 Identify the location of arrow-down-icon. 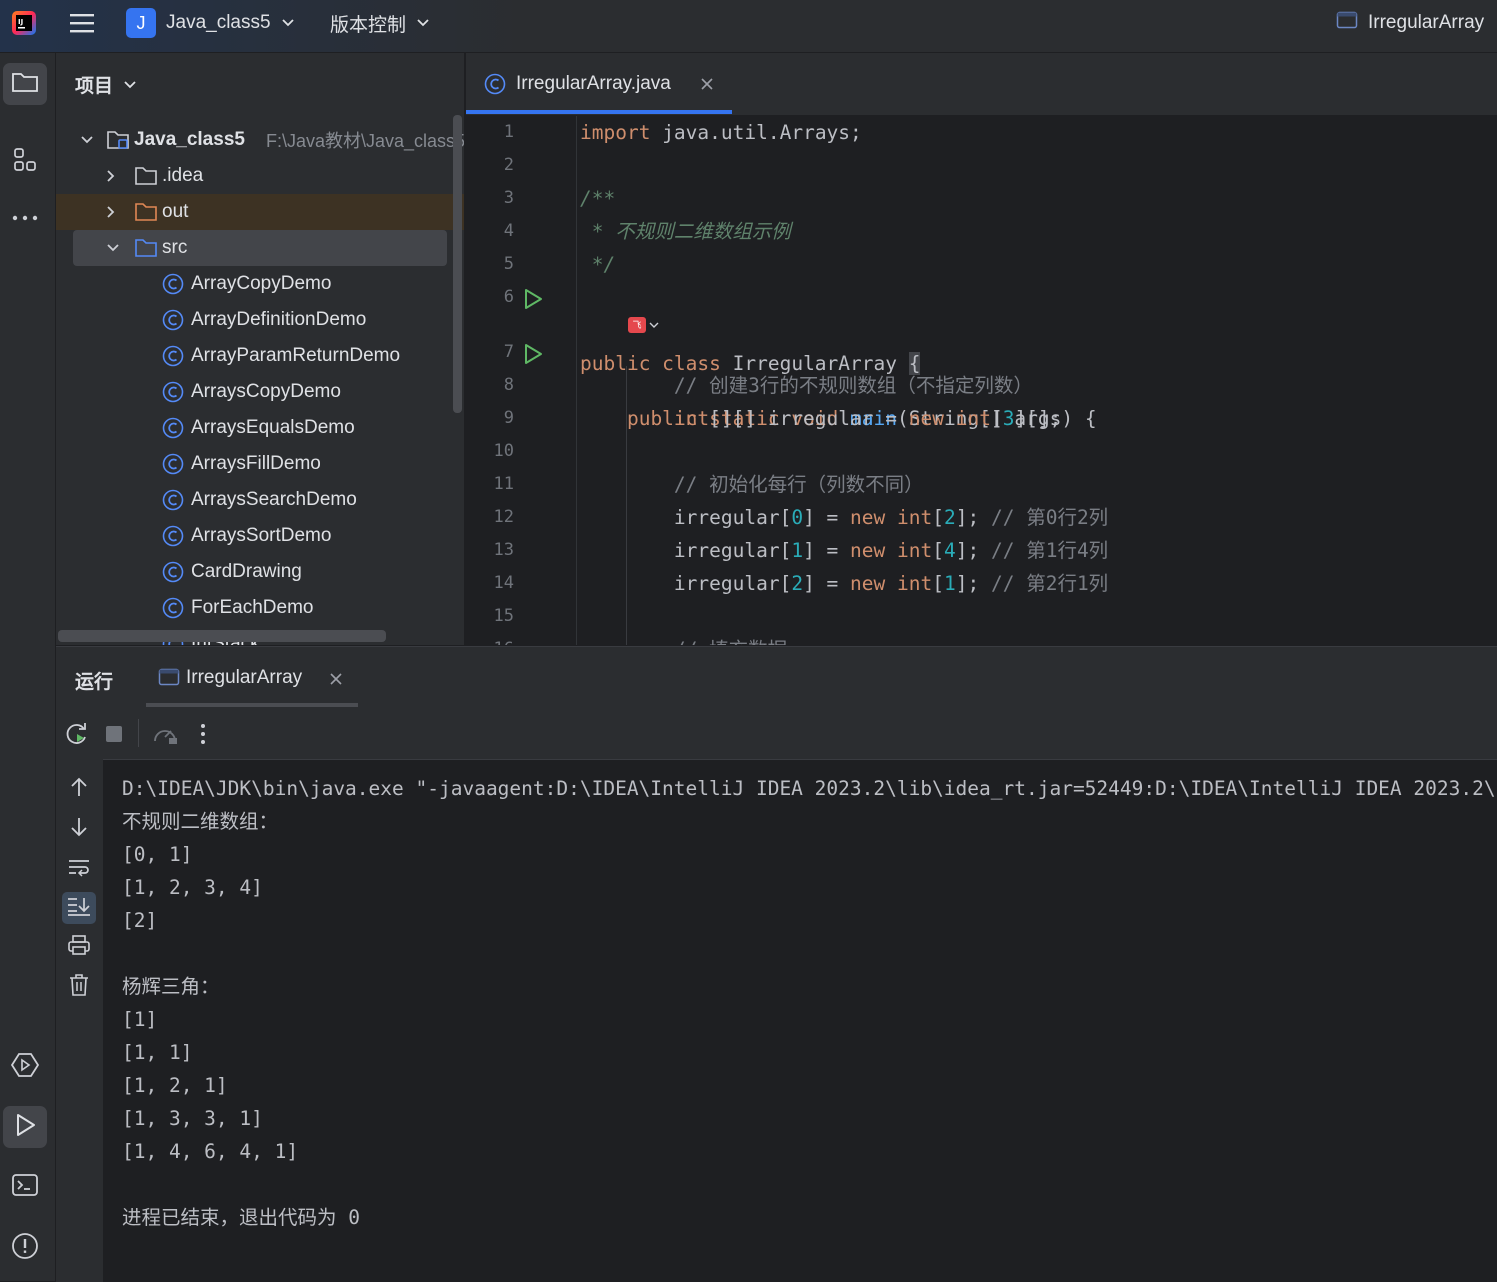
(79, 829).